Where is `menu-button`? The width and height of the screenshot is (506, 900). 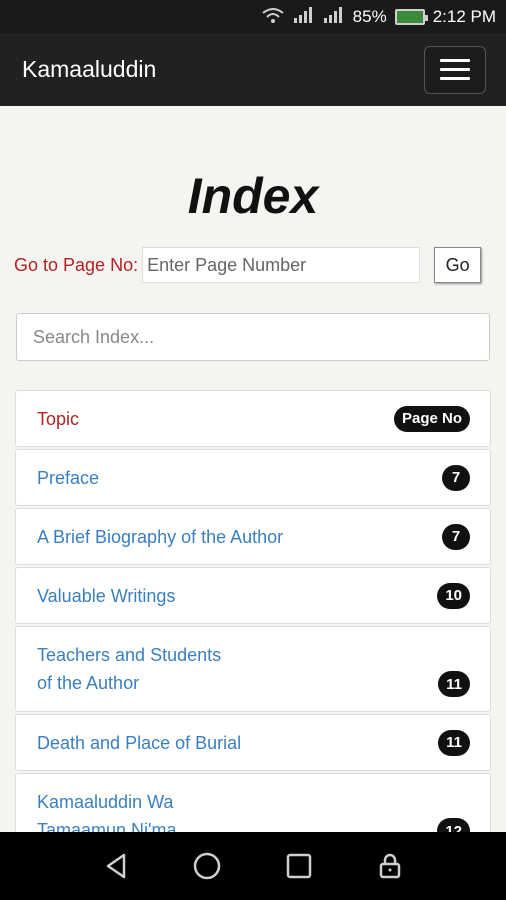
menu-button is located at coordinates (455, 69).